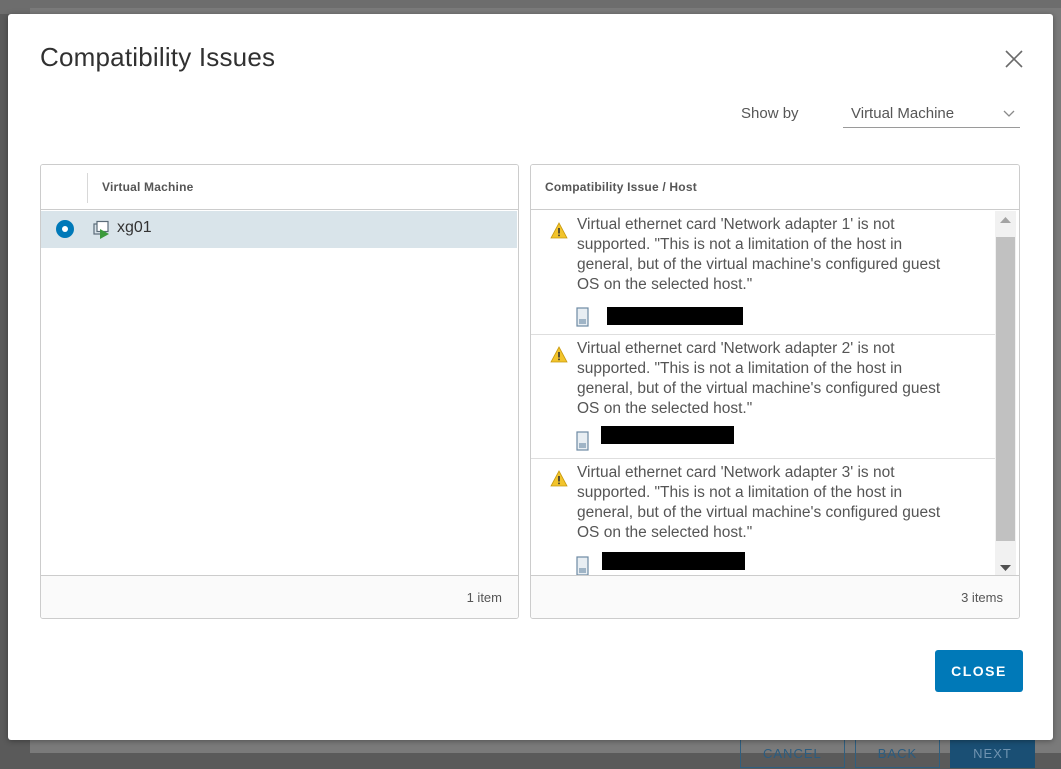 This screenshot has height=769, width=1061. Describe the element at coordinates (101, 229) in the screenshot. I see `vm-powered-on-icon` at that location.